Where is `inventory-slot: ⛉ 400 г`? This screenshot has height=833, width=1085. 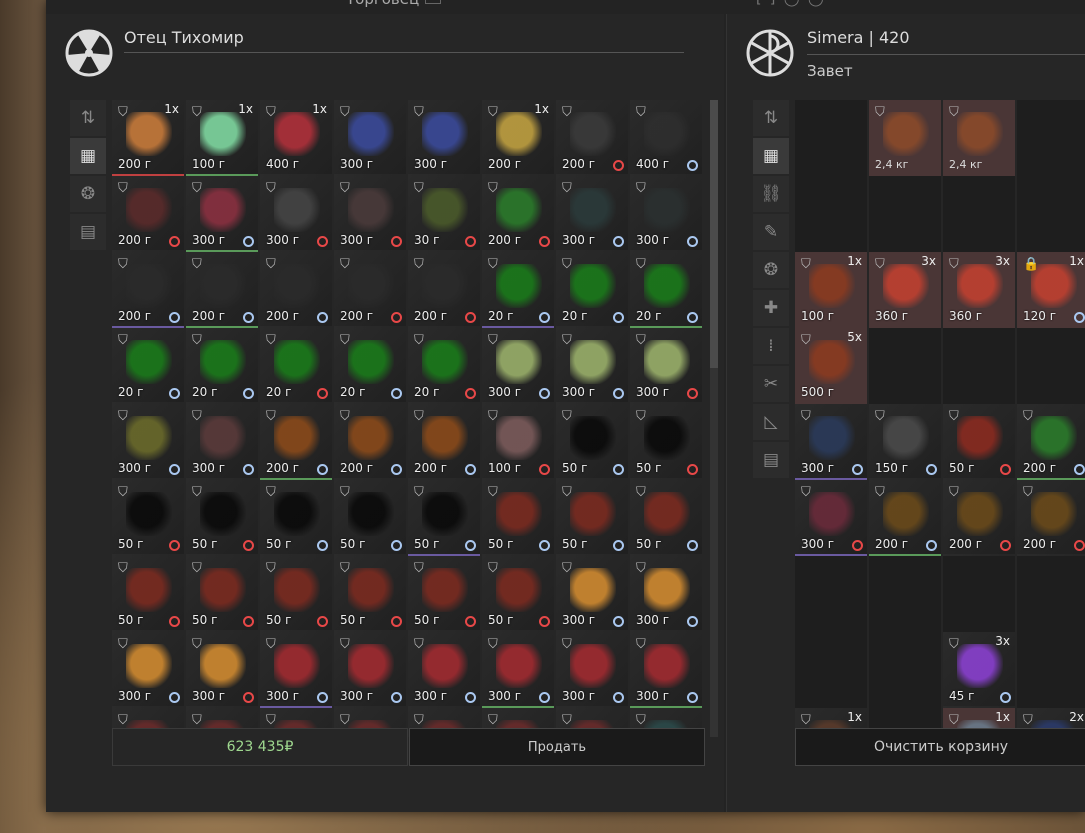
inventory-slot: ⛉ 400 г is located at coordinates (666, 138).